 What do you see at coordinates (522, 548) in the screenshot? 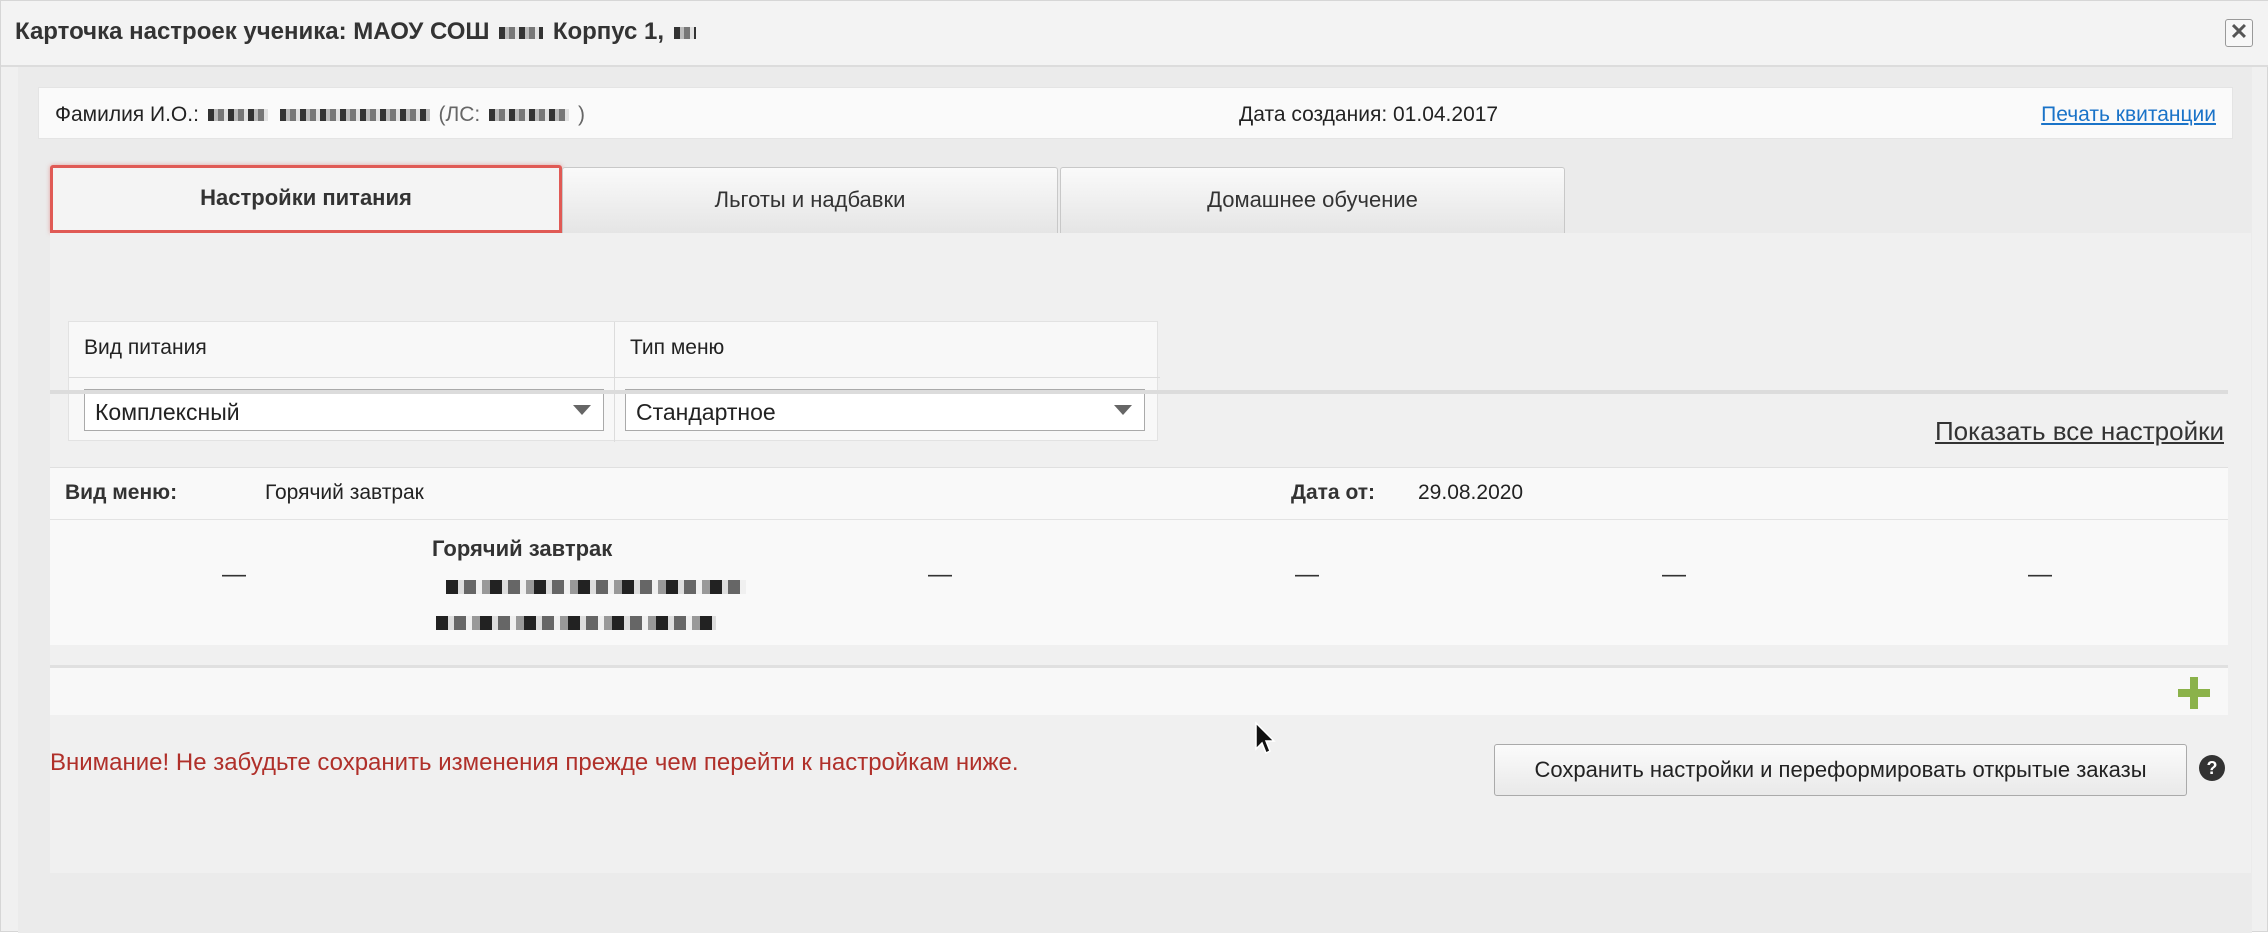
I see `dish-title: Горячий завтрак` at bounding box center [522, 548].